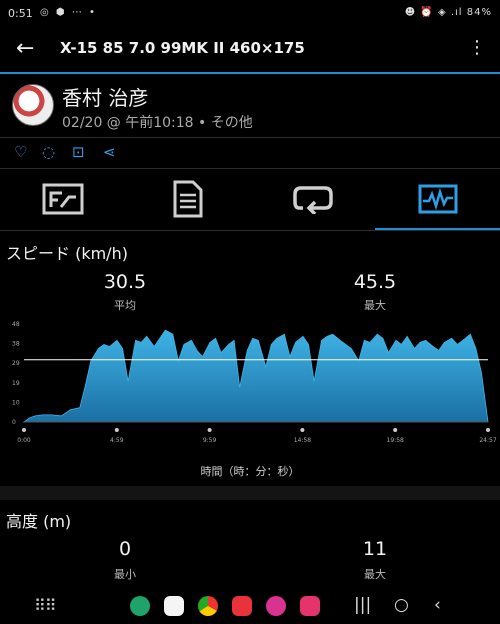  I want to click on speed-avg-value: 30.5, so click(125, 282).